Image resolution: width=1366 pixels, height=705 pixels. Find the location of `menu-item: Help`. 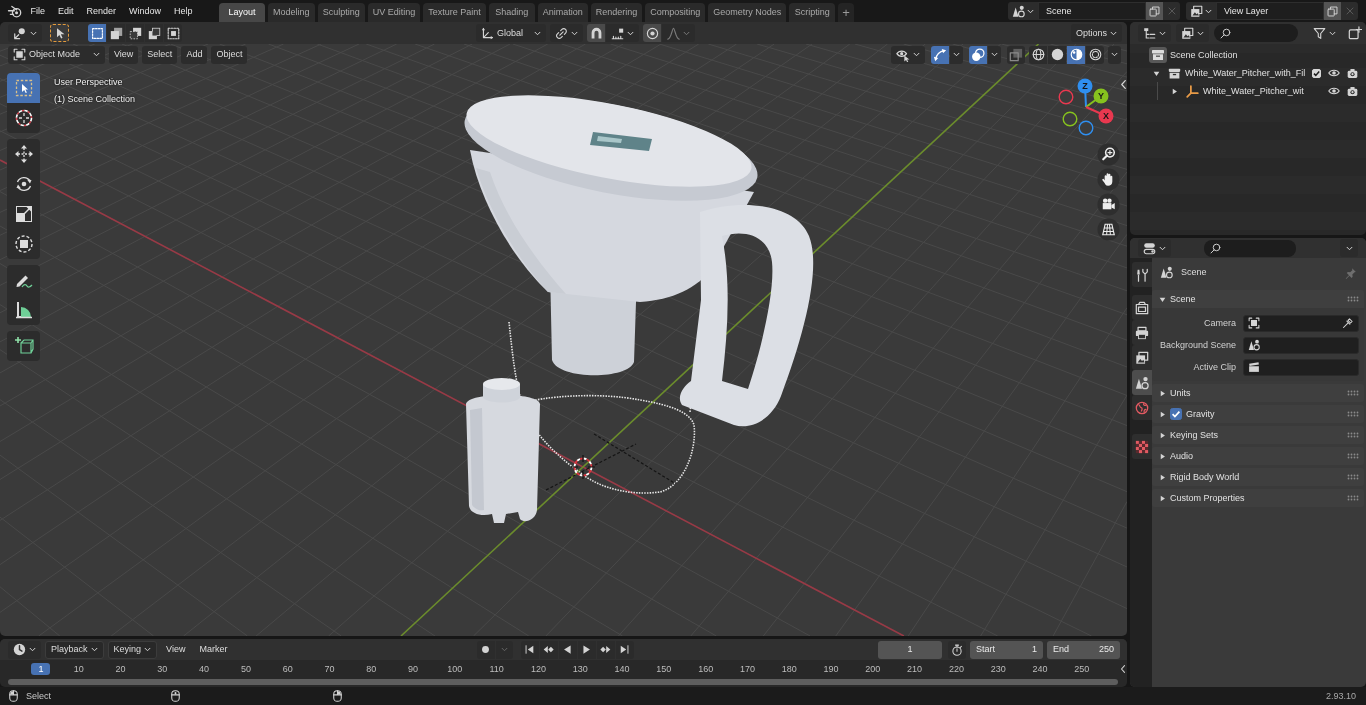

menu-item: Help is located at coordinates (183, 11).